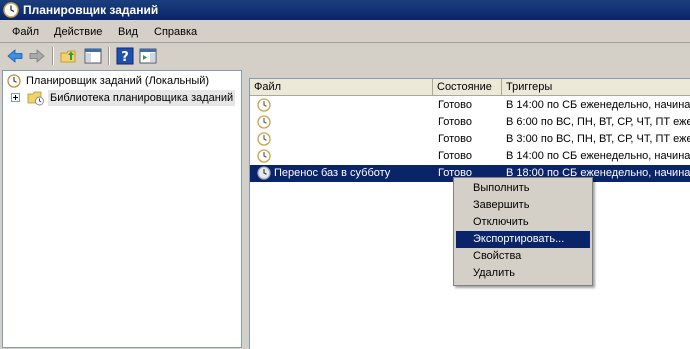 The width and height of the screenshot is (690, 349). What do you see at coordinates (25, 32) in the screenshot?
I see `menu-file: Файл` at bounding box center [25, 32].